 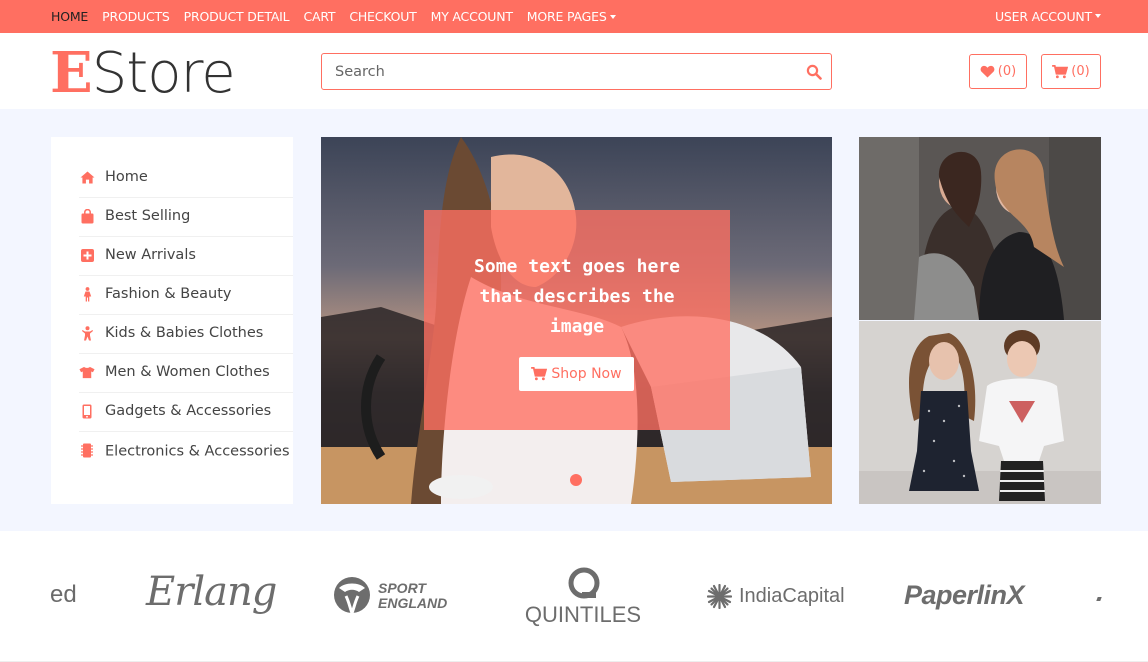 What do you see at coordinates (472, 16) in the screenshot?
I see `nav-my-account: MY ACCOUNT` at bounding box center [472, 16].